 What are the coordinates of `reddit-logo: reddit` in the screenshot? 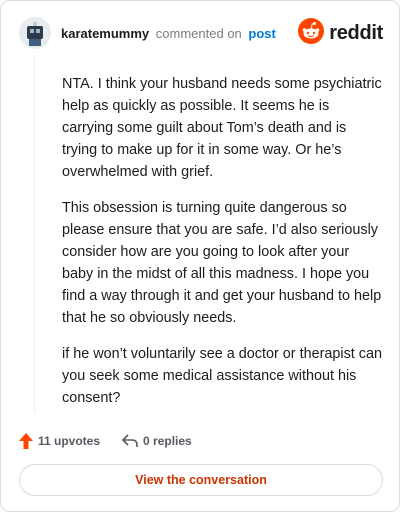 It's located at (340, 33).